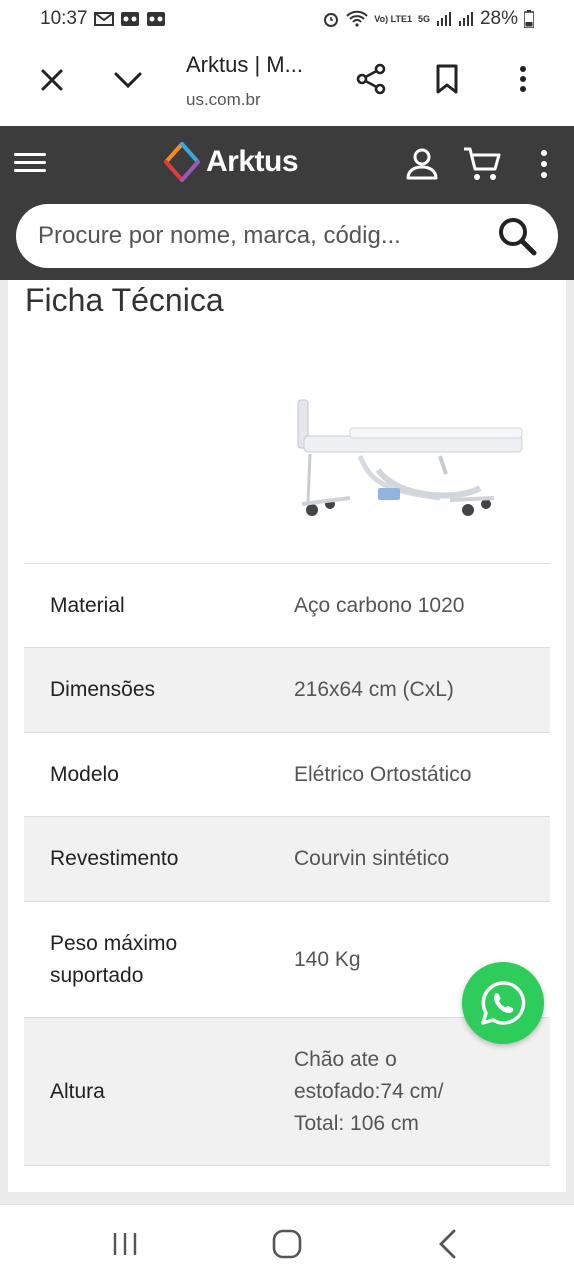  What do you see at coordinates (64, 18) in the screenshot?
I see `status-time: 10:37` at bounding box center [64, 18].